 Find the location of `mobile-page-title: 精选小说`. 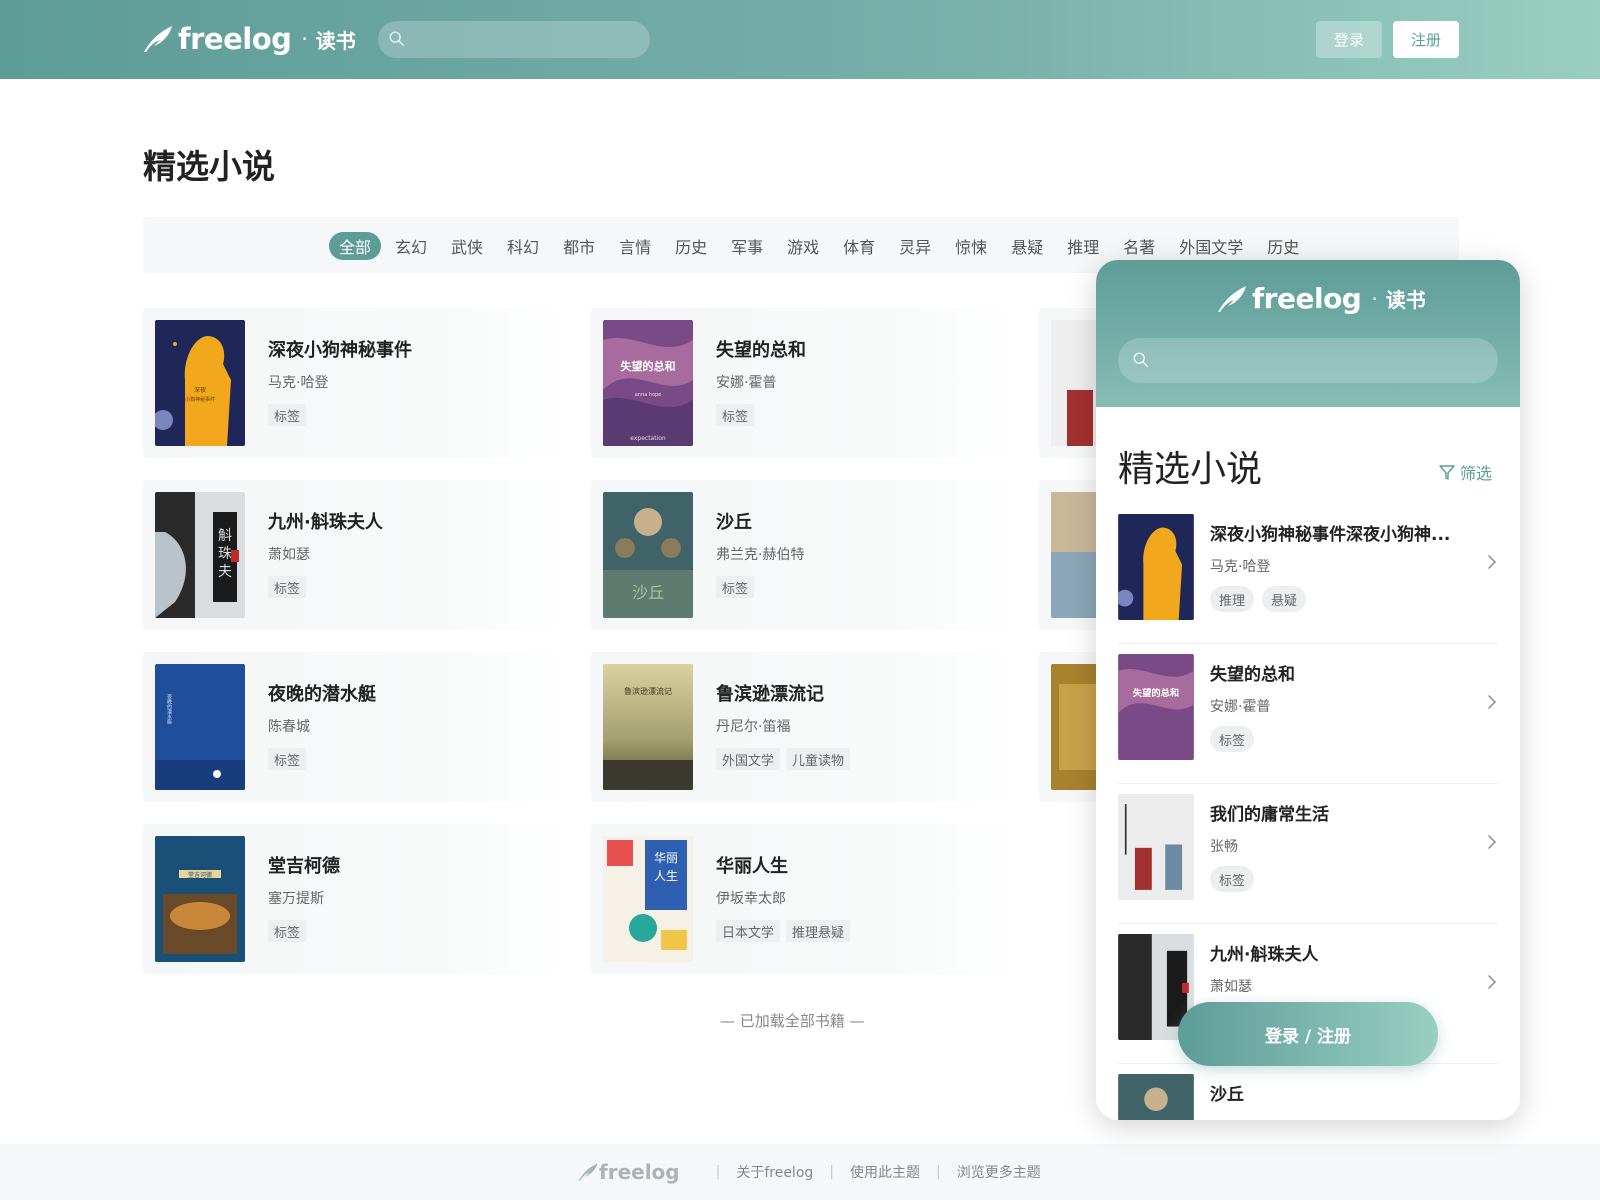

mobile-page-title: 精选小说 is located at coordinates (1190, 469).